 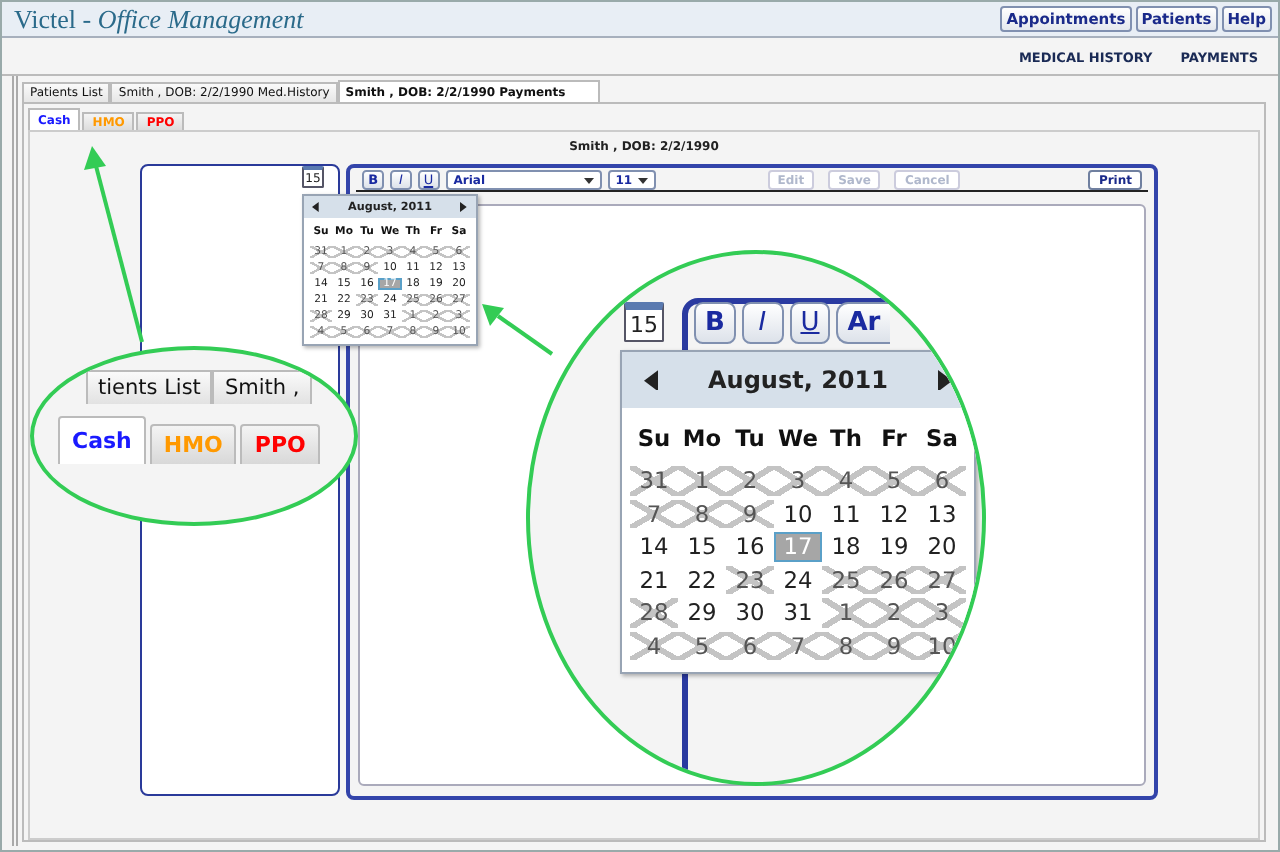 What do you see at coordinates (518, 330) in the screenshot?
I see `callout-arrow` at bounding box center [518, 330].